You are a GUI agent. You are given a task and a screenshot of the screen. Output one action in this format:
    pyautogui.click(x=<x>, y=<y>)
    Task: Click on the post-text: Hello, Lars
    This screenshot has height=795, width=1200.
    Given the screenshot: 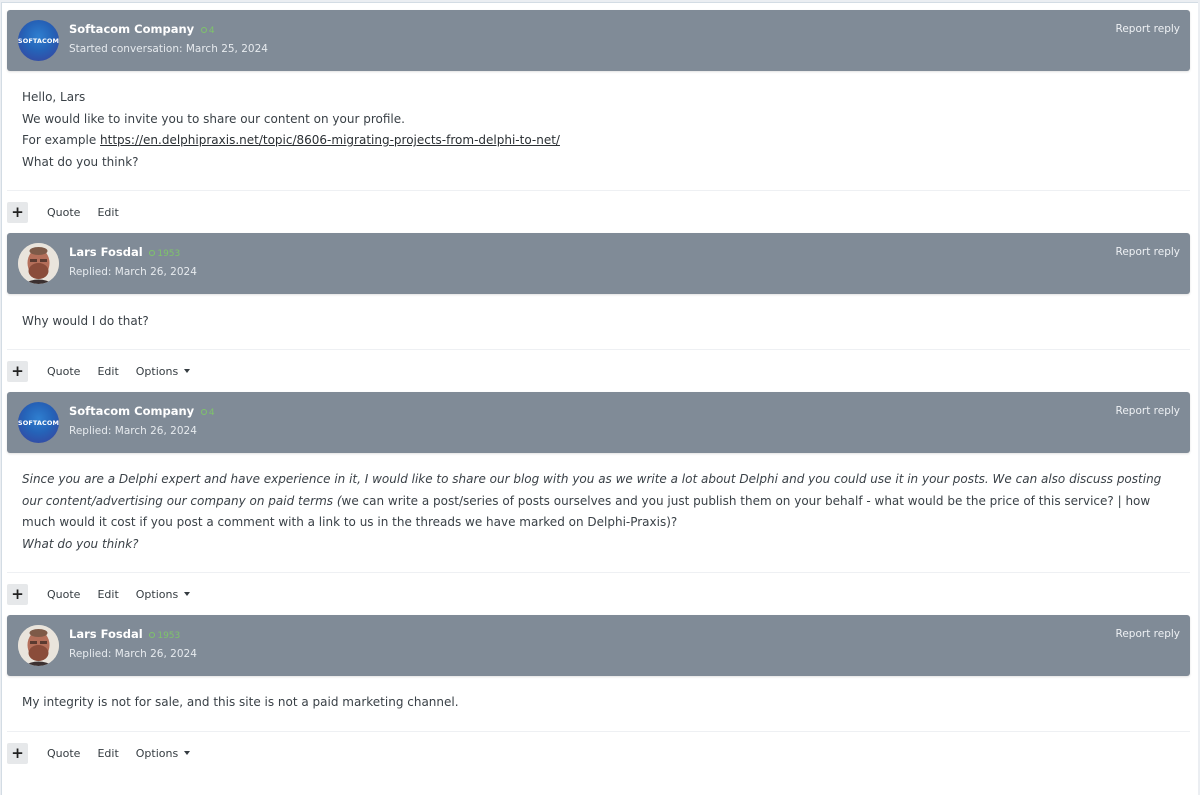 What is the action you would take?
    pyautogui.click(x=54, y=97)
    